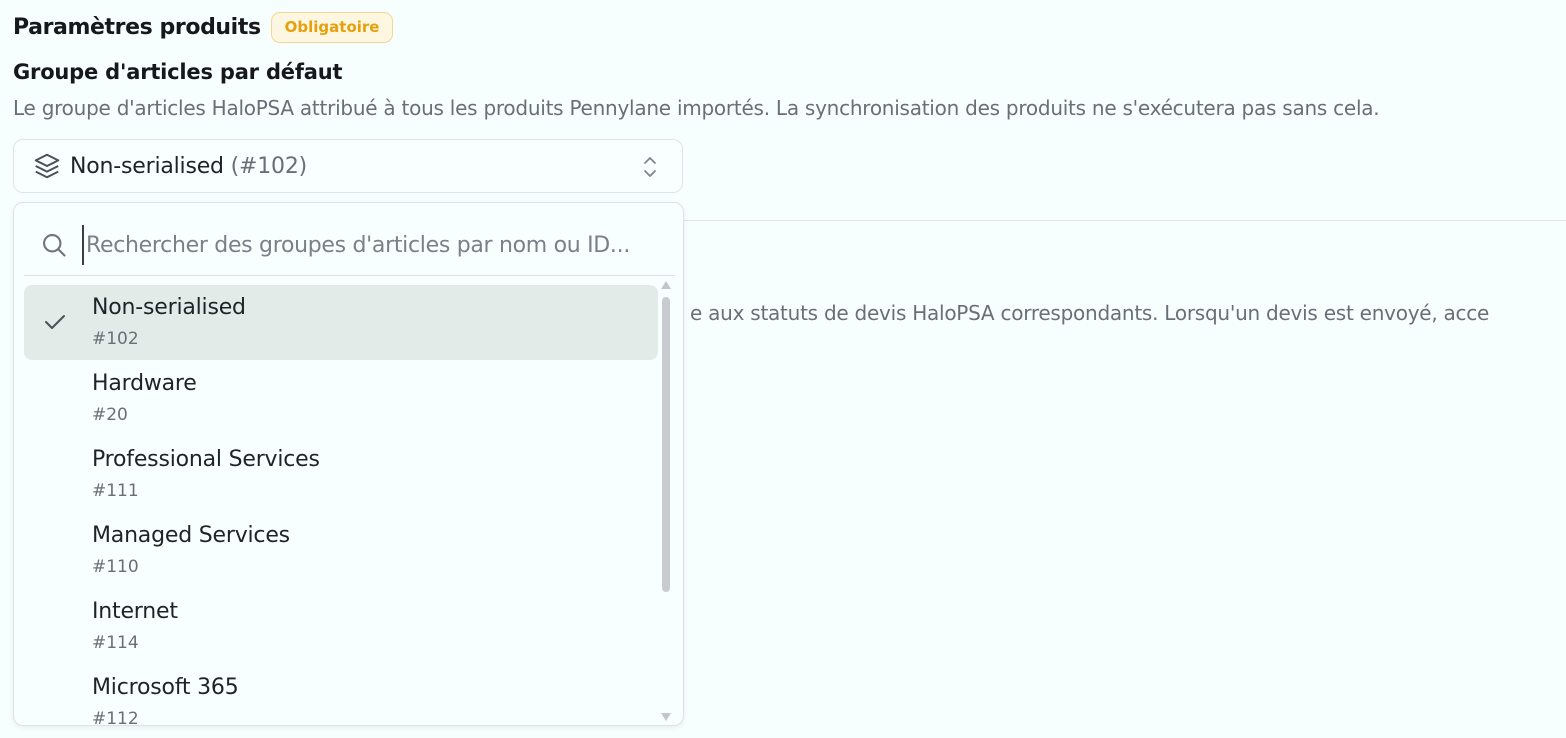 The width and height of the screenshot is (1566, 738). Describe the element at coordinates (1125, 220) in the screenshot. I see `section-divider` at that location.